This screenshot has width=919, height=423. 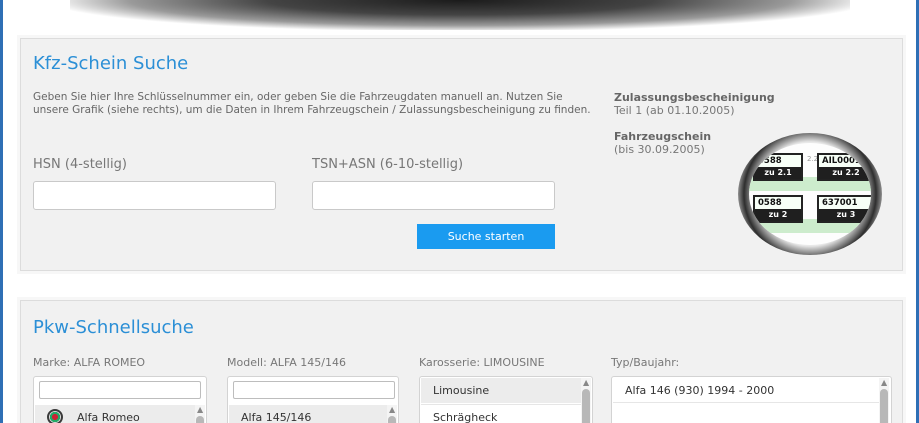 I want to click on hsn-value-fs: 0588, so click(x=770, y=203).